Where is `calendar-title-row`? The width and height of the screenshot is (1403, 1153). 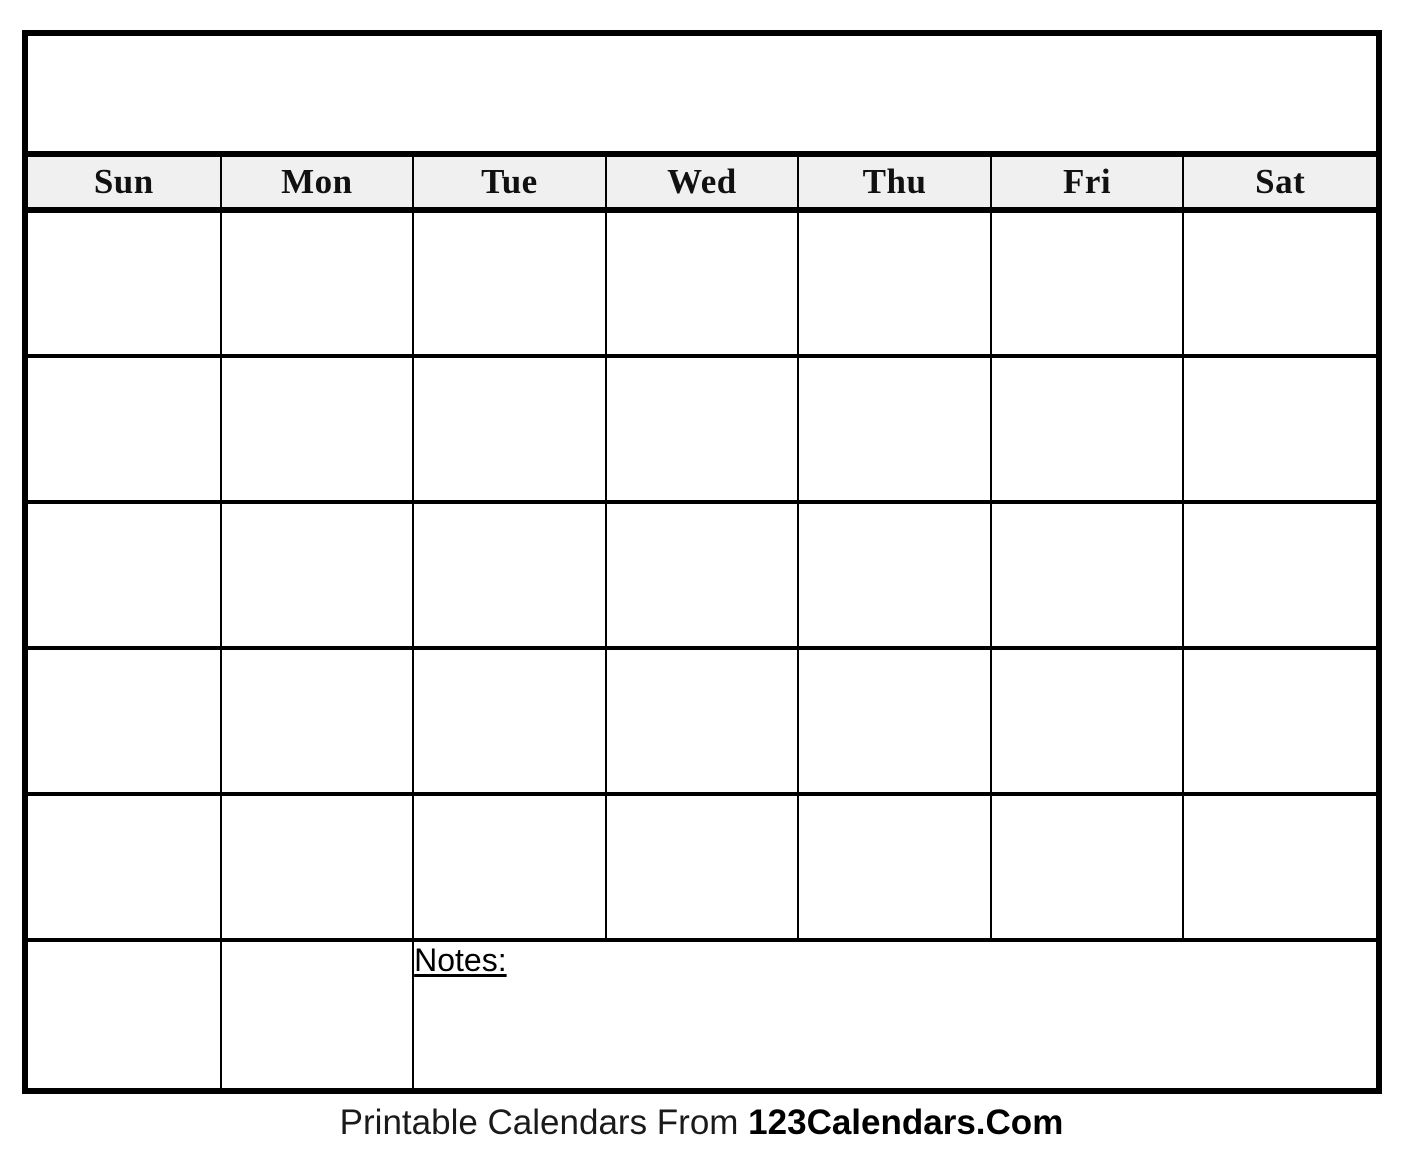
calendar-title-row is located at coordinates (702, 96).